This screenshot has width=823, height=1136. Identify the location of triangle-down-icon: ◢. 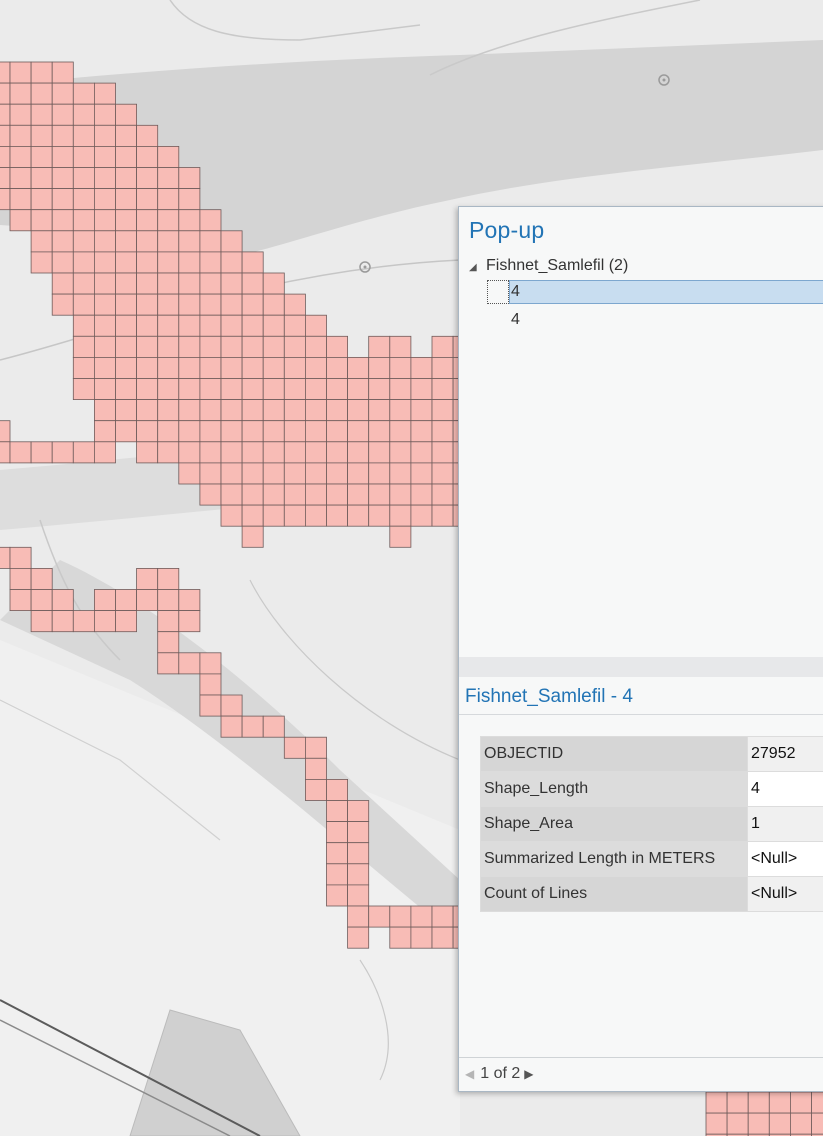
(475, 267).